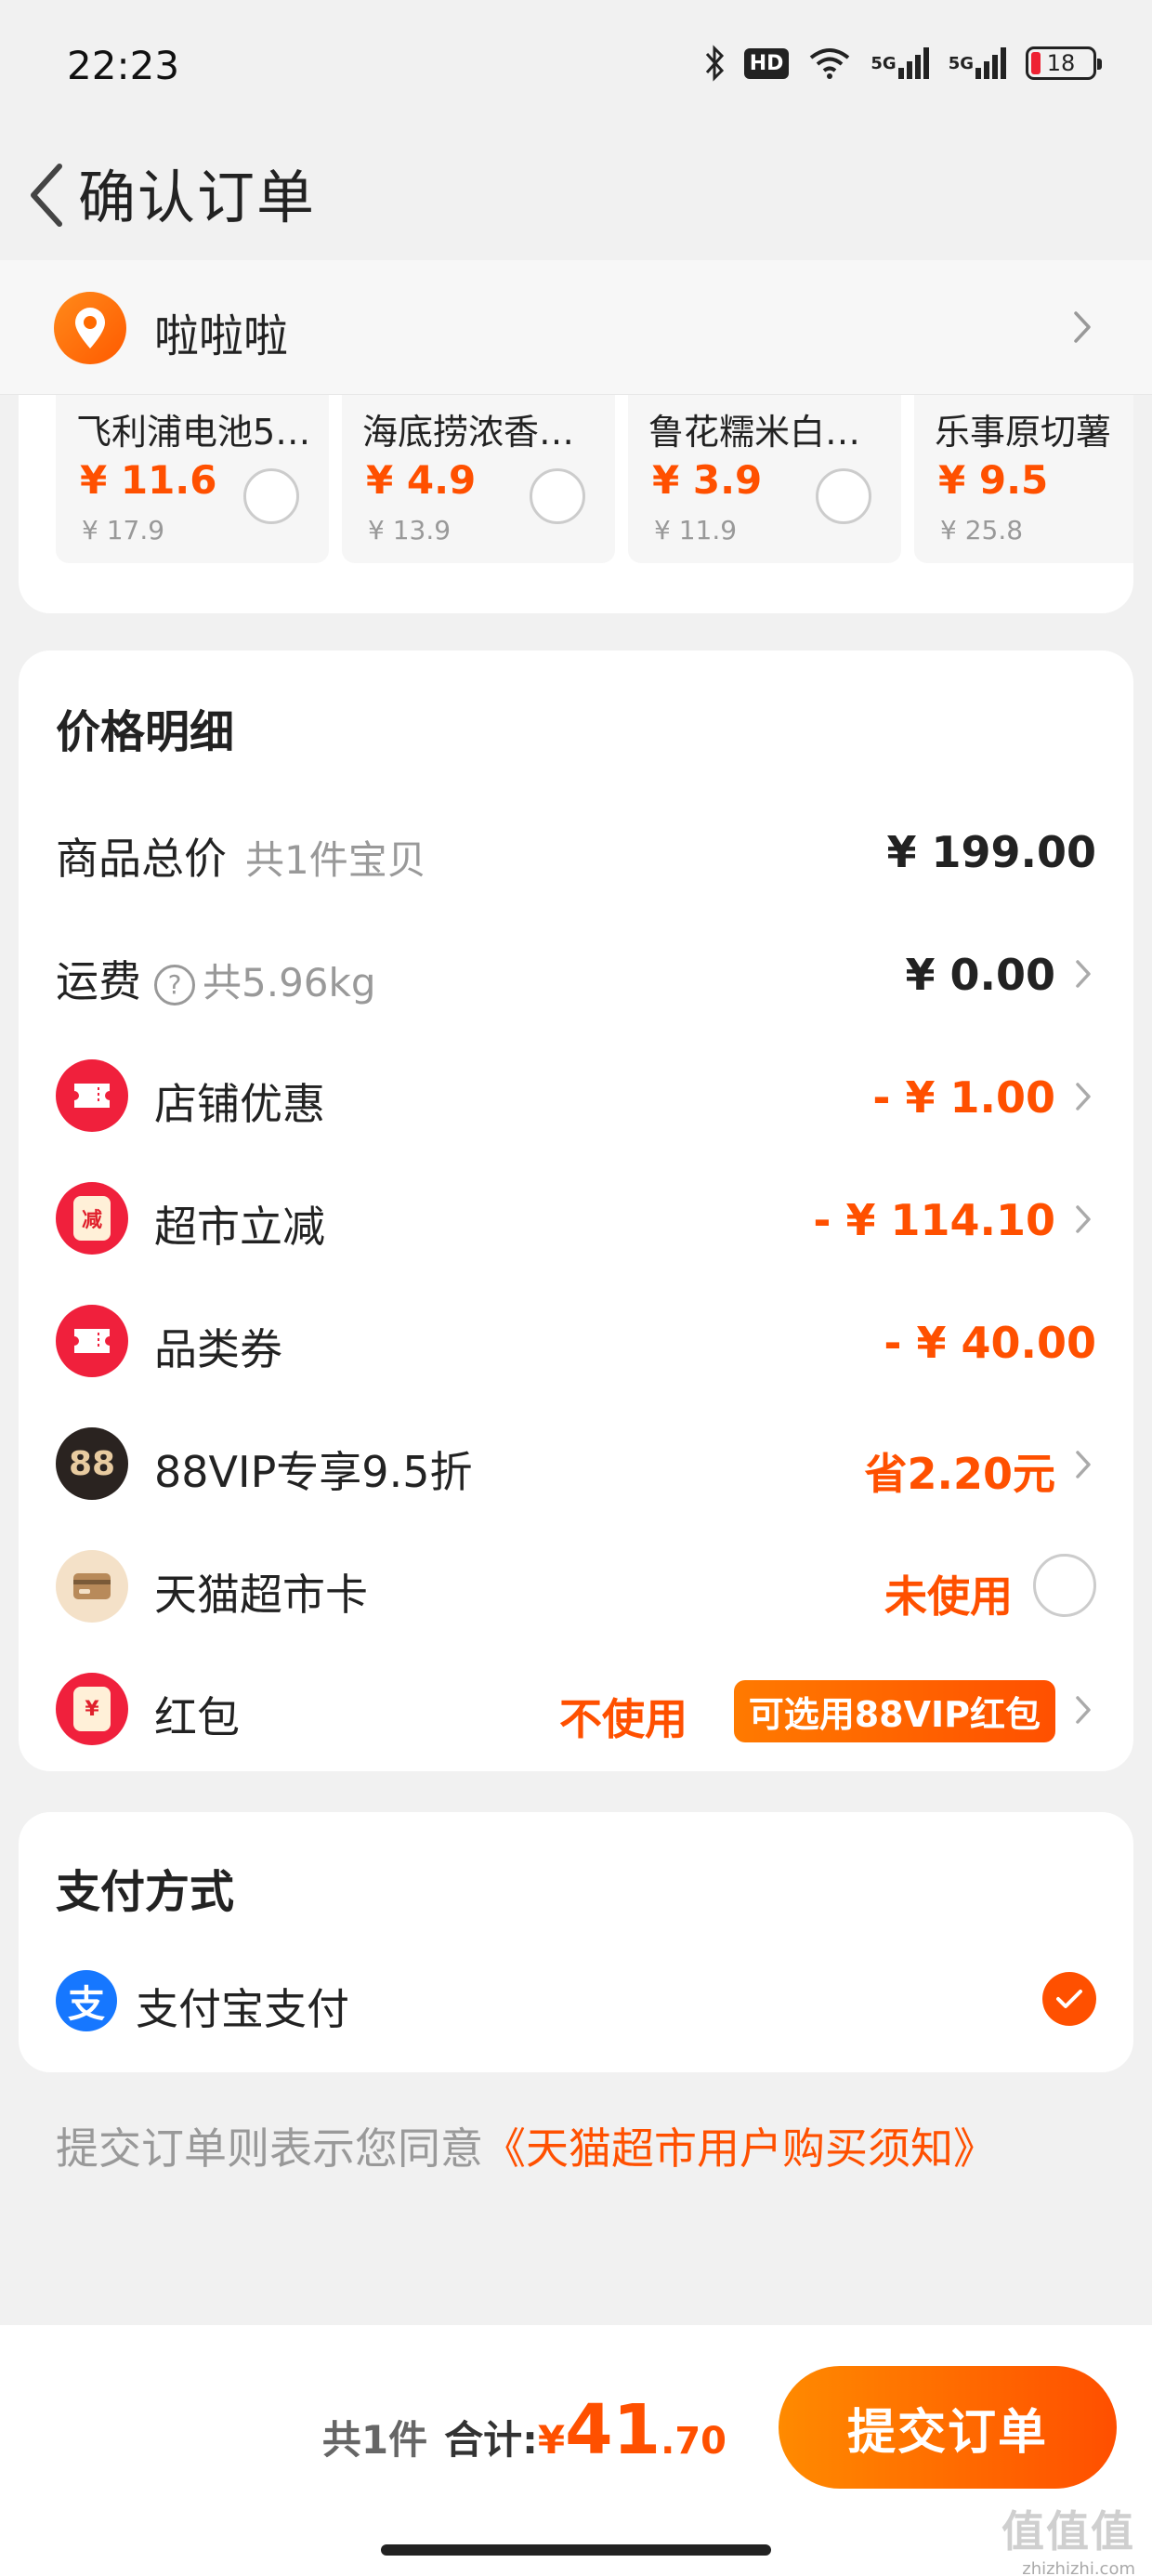 This screenshot has width=1152, height=2576. What do you see at coordinates (934, 1220) in the screenshot?
I see `market-cut-value: - ¥ 114.10` at bounding box center [934, 1220].